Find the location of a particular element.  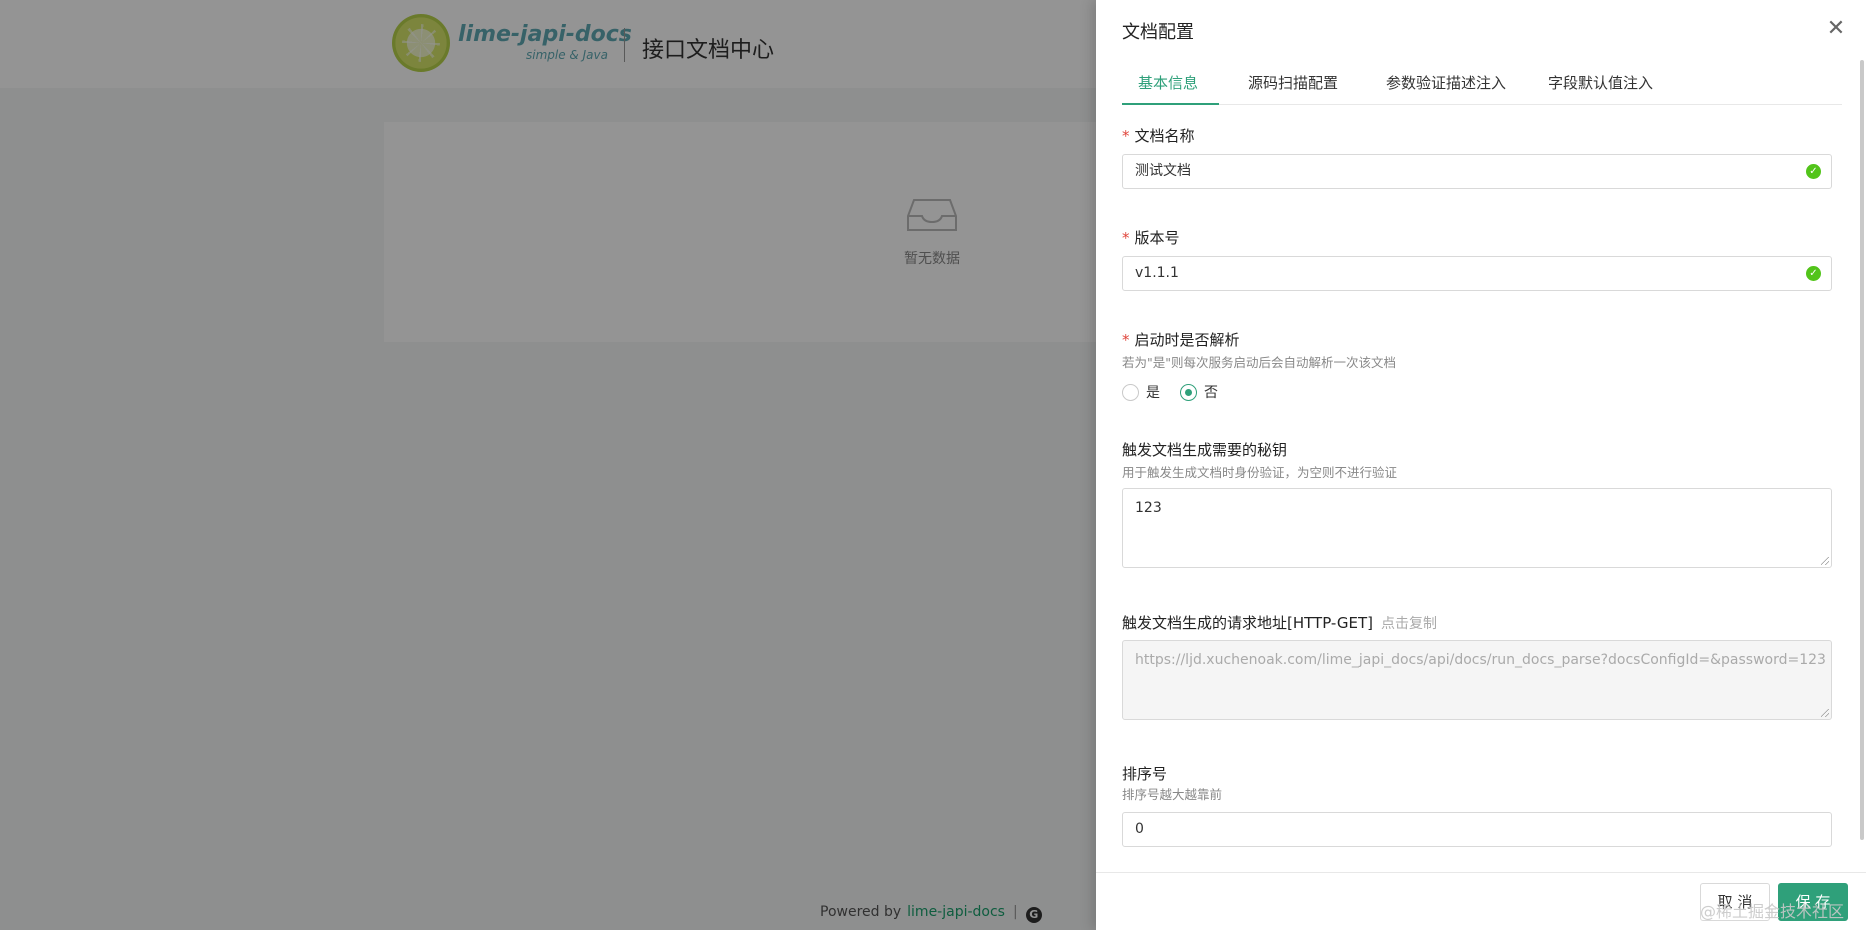

radio-circle-checked is located at coordinates (1188, 392).